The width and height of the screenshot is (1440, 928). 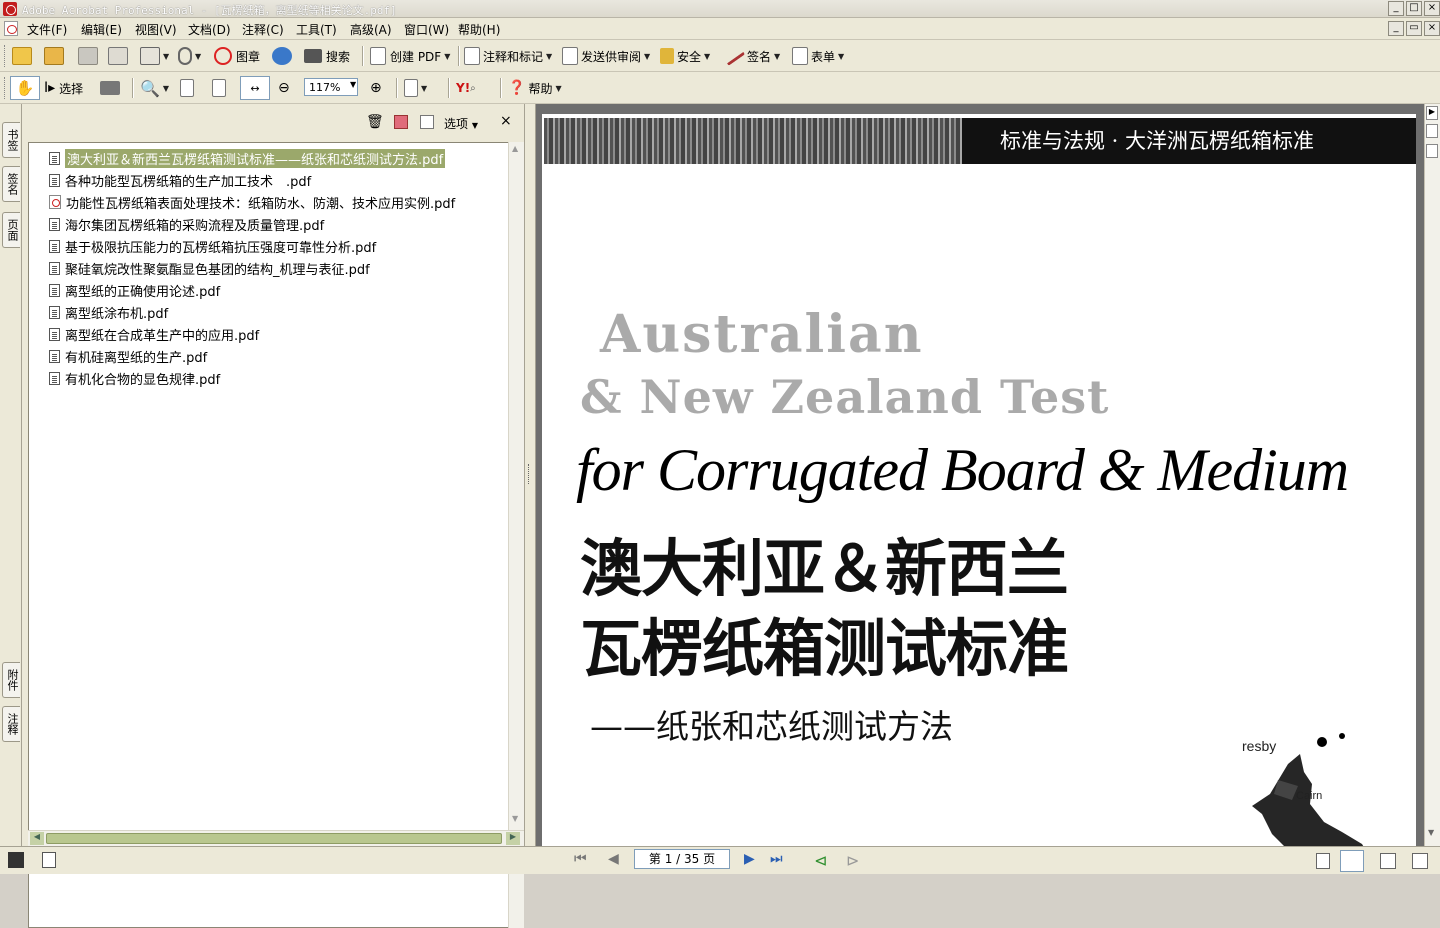 I want to click on menu-window: 窗口(W), so click(x=426, y=29).